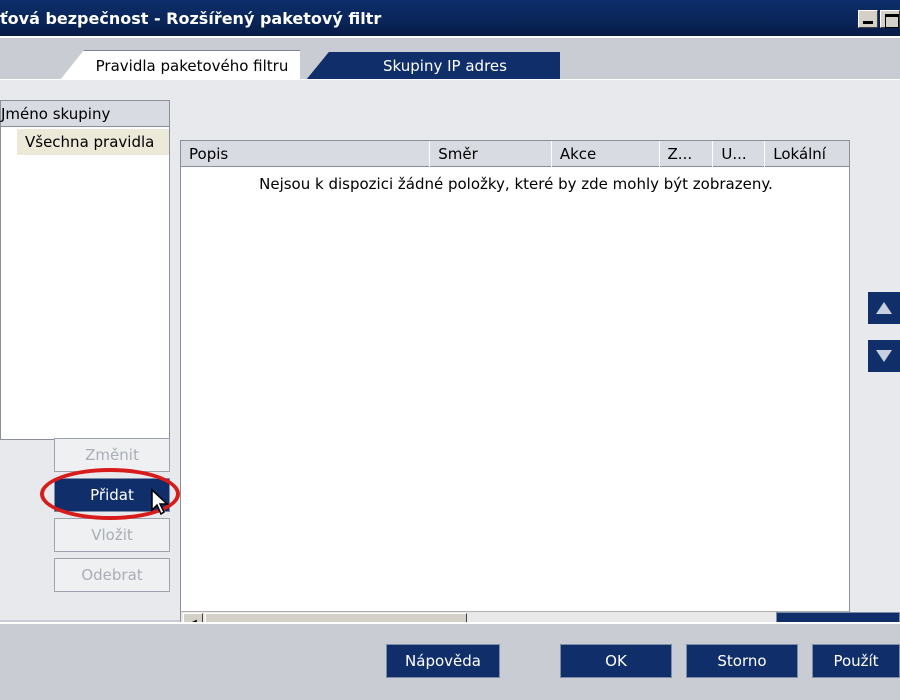  What do you see at coordinates (890, 19) in the screenshot?
I see `maximize-button` at bounding box center [890, 19].